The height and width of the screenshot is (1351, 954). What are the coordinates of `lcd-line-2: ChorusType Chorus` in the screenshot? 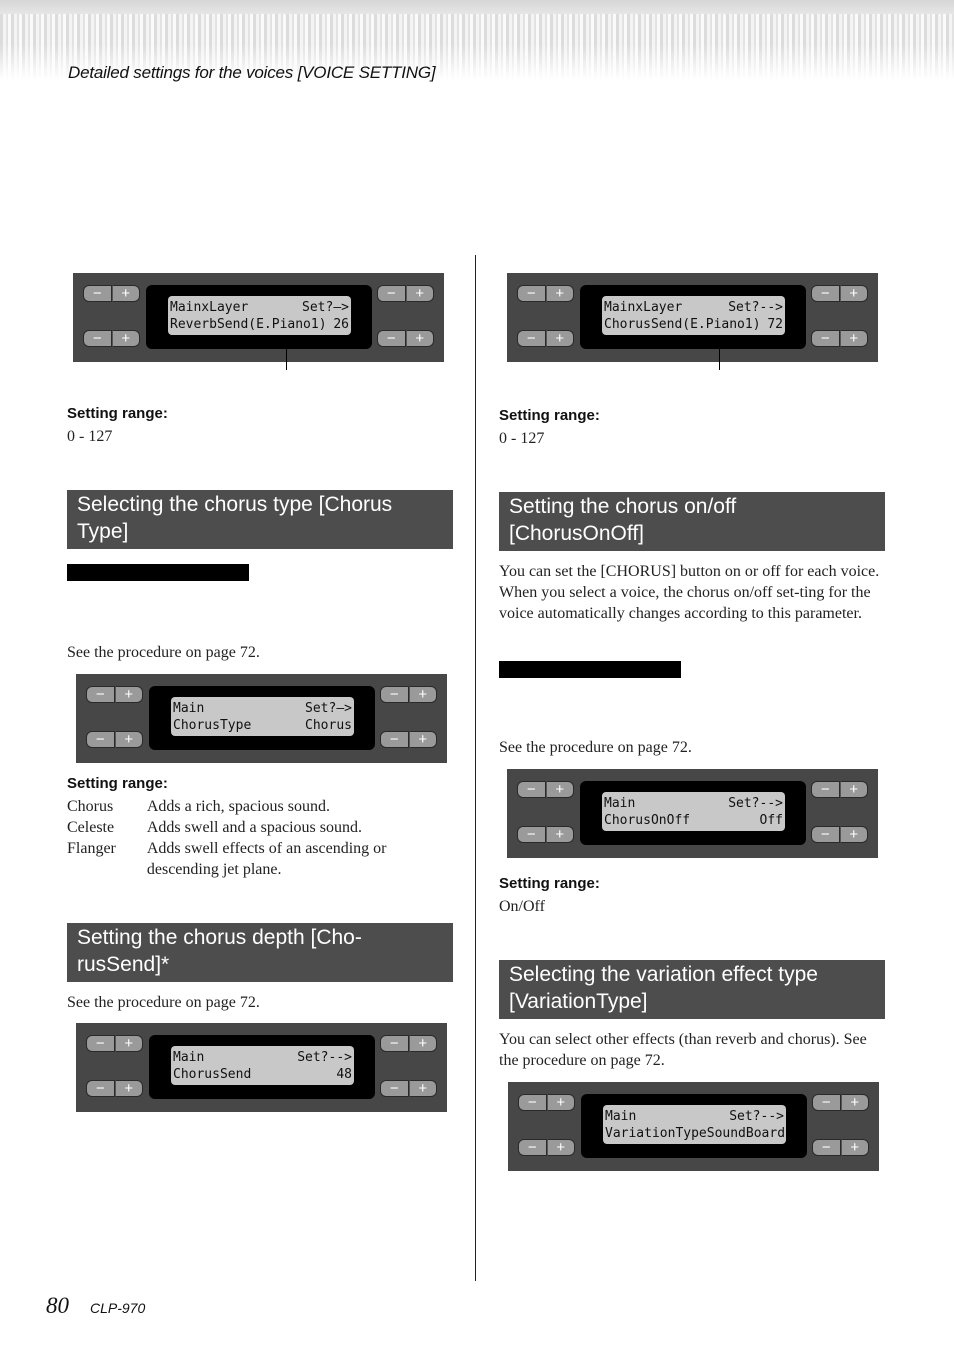 It's located at (262, 725).